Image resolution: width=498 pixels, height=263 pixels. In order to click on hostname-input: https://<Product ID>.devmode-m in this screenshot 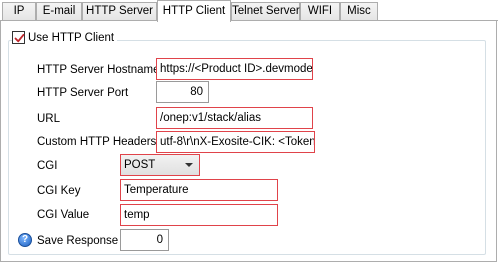, I will do `click(234, 69)`.